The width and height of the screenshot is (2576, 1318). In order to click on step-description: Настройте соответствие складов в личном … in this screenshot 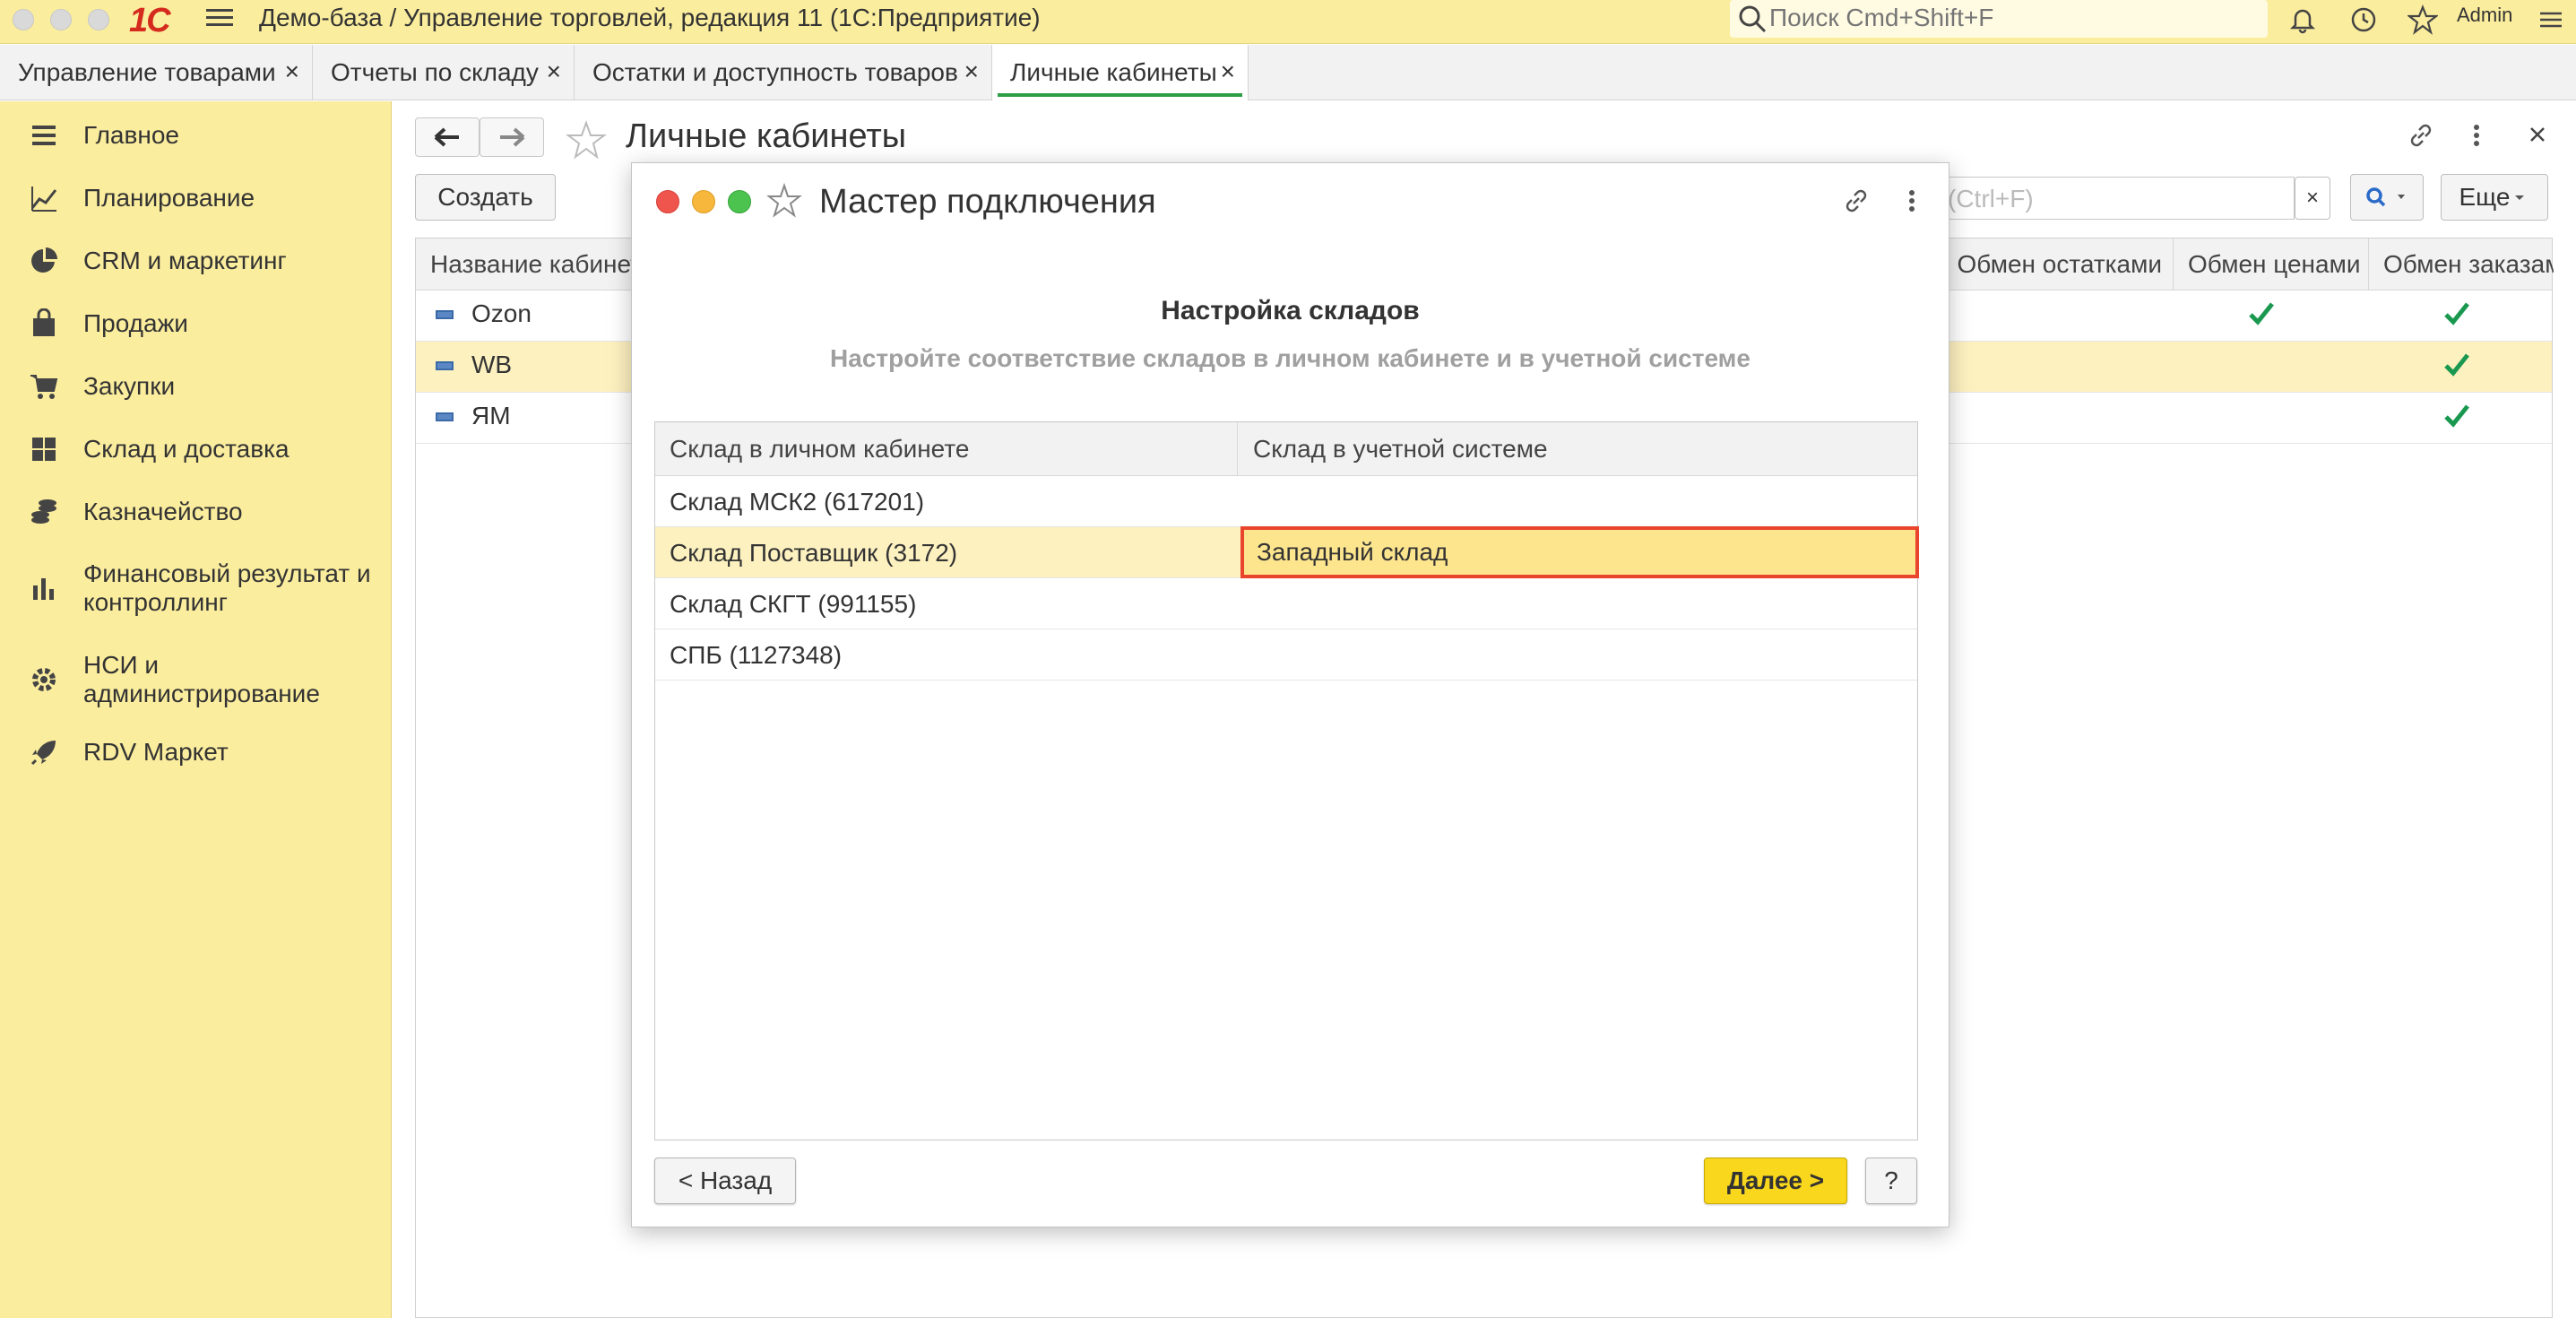, I will do `click(1290, 358)`.